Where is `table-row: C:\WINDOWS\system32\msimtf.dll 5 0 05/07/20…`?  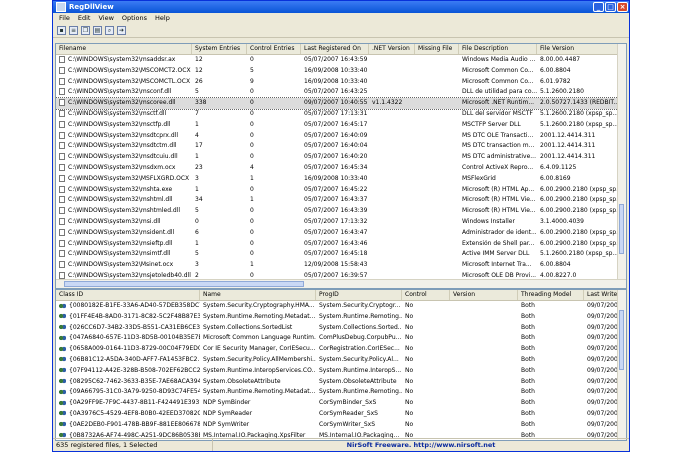 table-row: C:\WINDOWS\system32\msimtf.dll 5 0 05/07/20… is located at coordinates (341, 254).